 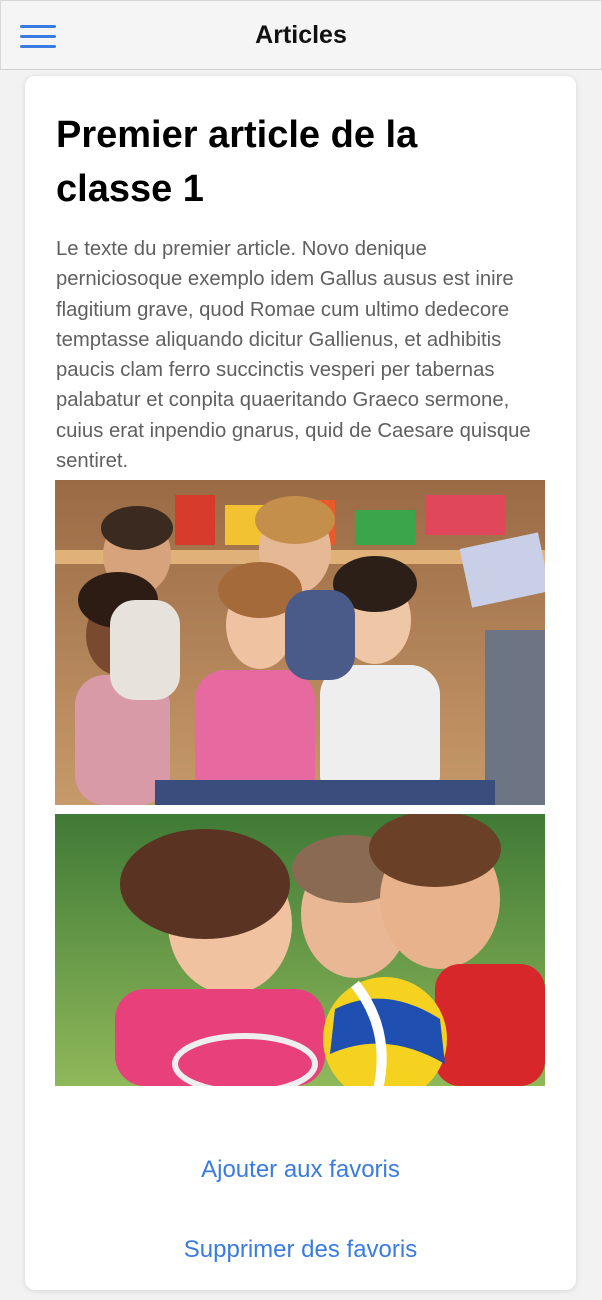 I want to click on remove-from-favorites-button: Supprimer des favoris, so click(x=300, y=1250).